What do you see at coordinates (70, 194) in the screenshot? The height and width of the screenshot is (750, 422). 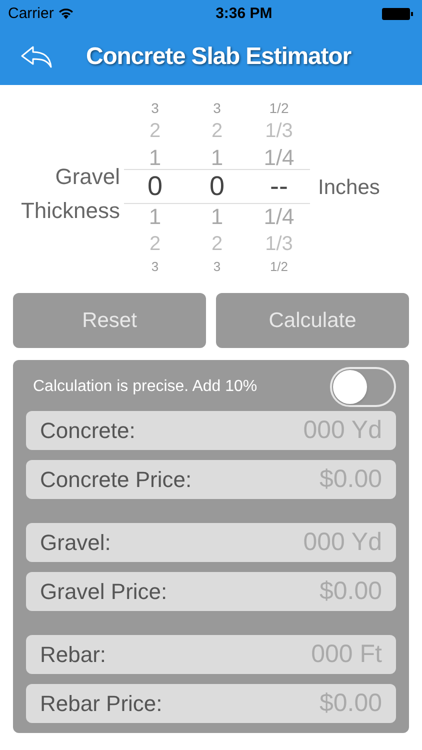 I see `picker-label: Gravel Thickness` at bounding box center [70, 194].